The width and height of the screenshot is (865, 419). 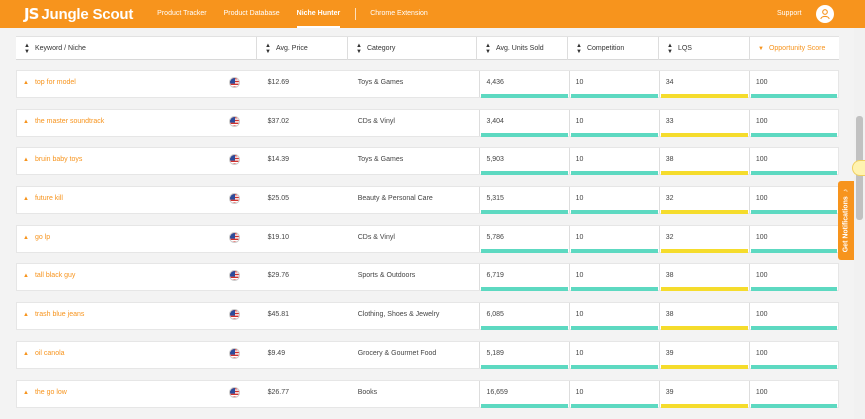 I want to click on keyword-link: the go low, so click(x=51, y=392).